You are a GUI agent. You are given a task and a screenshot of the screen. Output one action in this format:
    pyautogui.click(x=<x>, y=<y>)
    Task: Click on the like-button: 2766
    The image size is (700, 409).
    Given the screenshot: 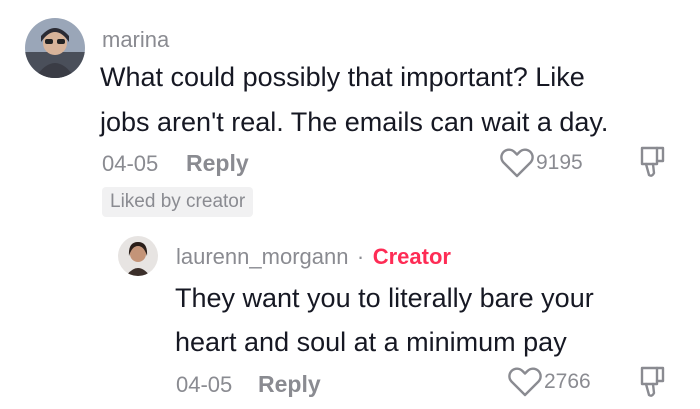 What is the action you would take?
    pyautogui.click(x=562, y=382)
    